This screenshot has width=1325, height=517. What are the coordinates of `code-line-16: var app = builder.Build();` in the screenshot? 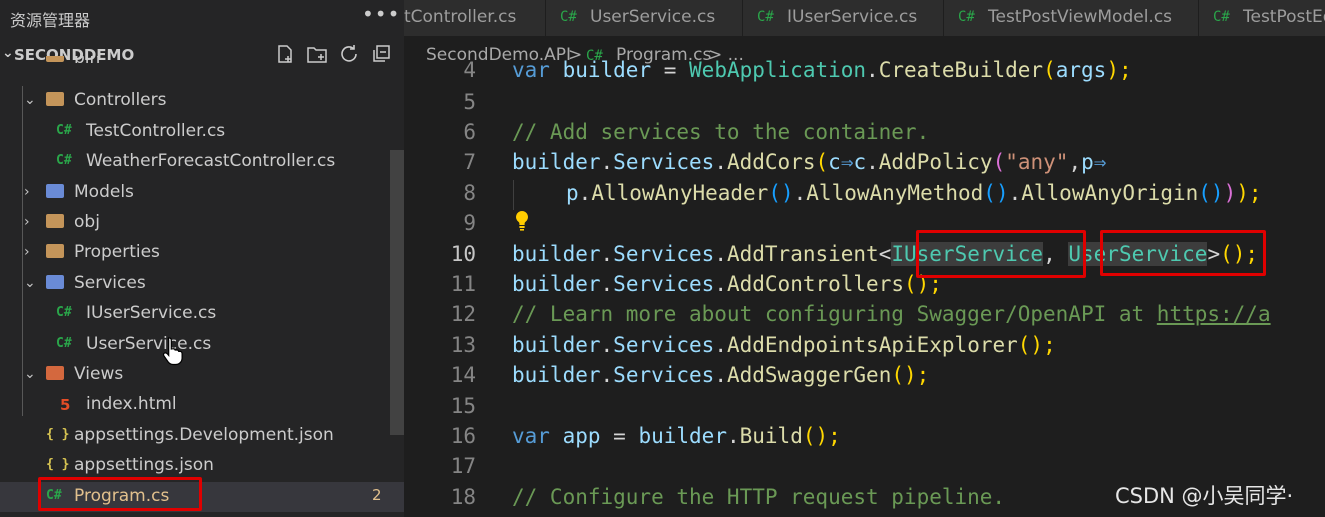 It's located at (676, 436).